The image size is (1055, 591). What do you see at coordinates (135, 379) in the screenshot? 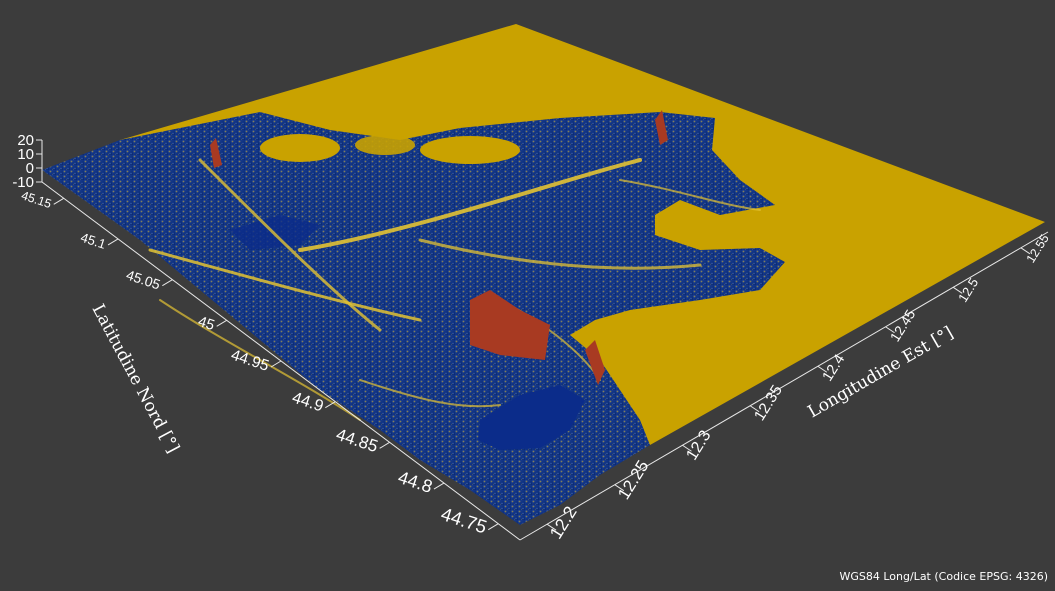
I see `y-axis-title: Latitudine Nord [°]` at bounding box center [135, 379].